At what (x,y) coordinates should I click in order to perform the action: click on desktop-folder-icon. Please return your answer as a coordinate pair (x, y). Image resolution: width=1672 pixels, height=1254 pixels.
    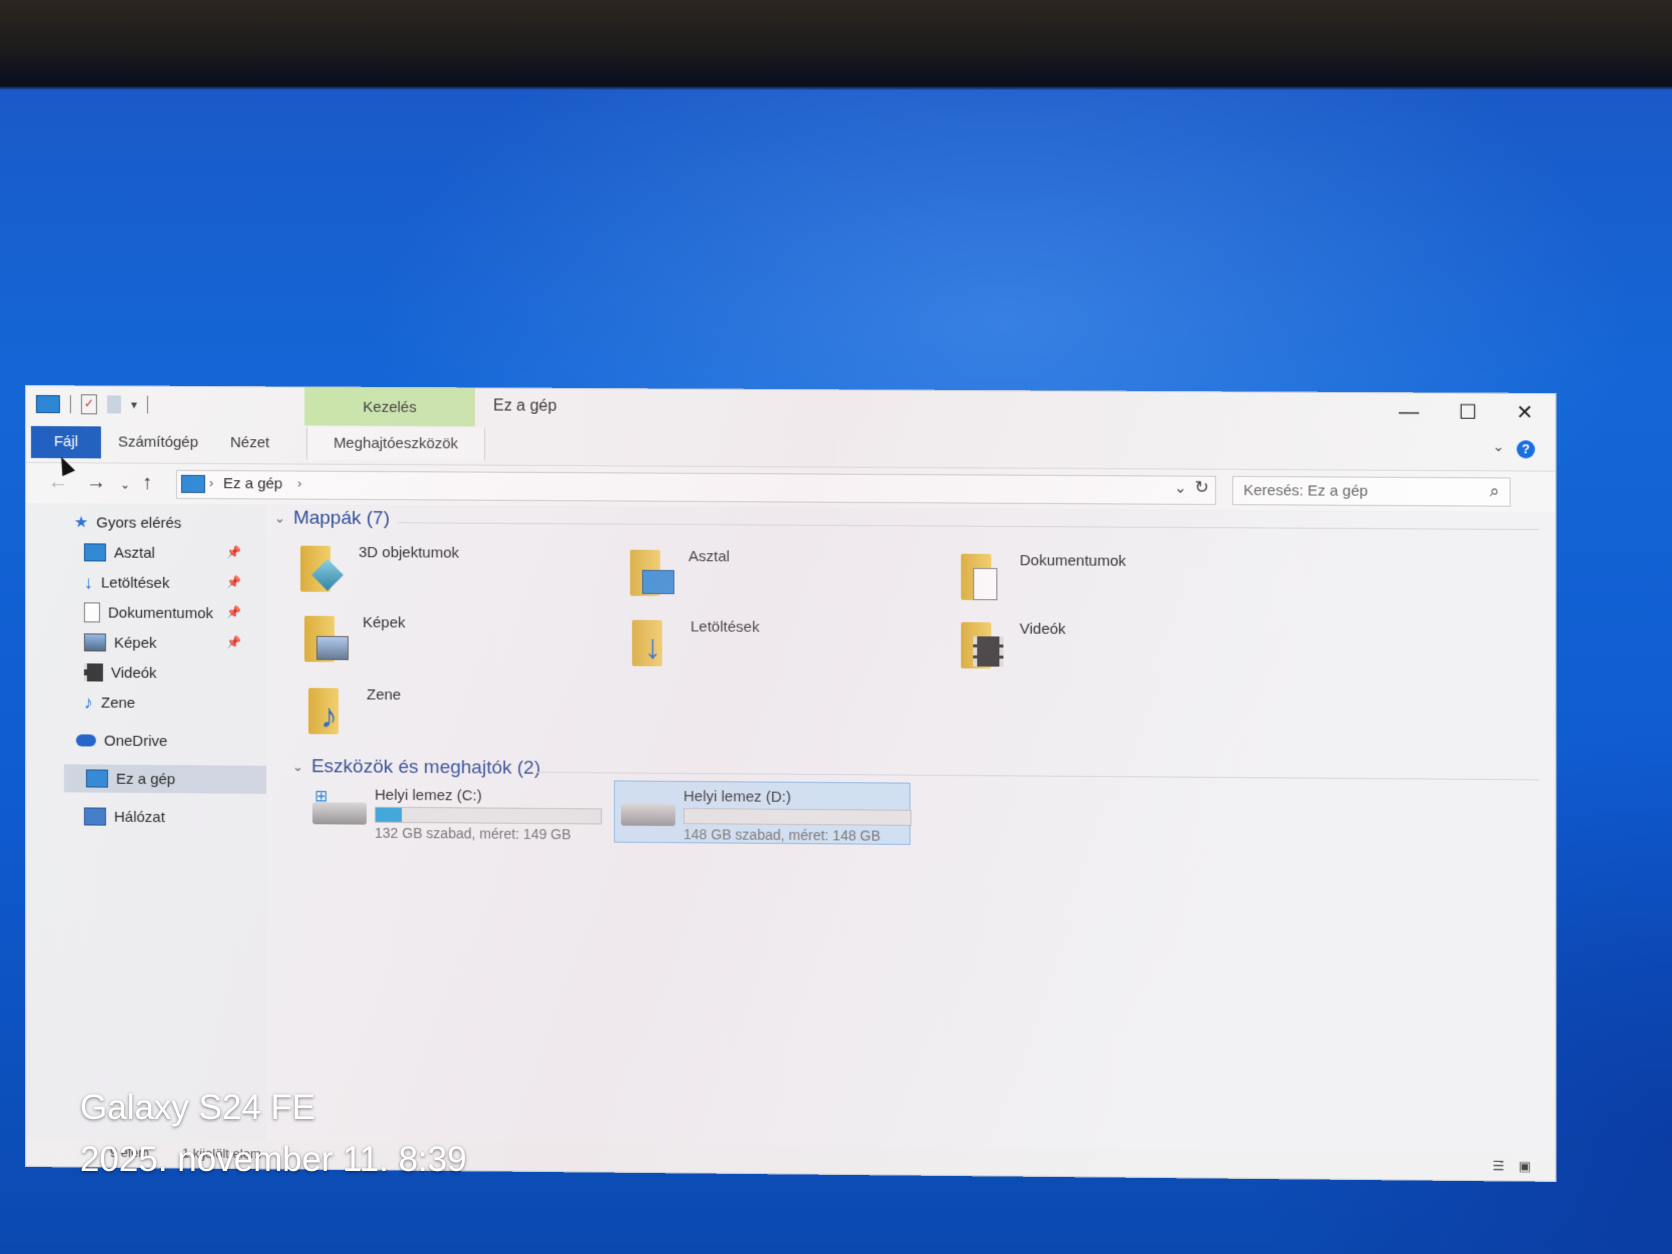
    Looking at the image, I should click on (652, 570).